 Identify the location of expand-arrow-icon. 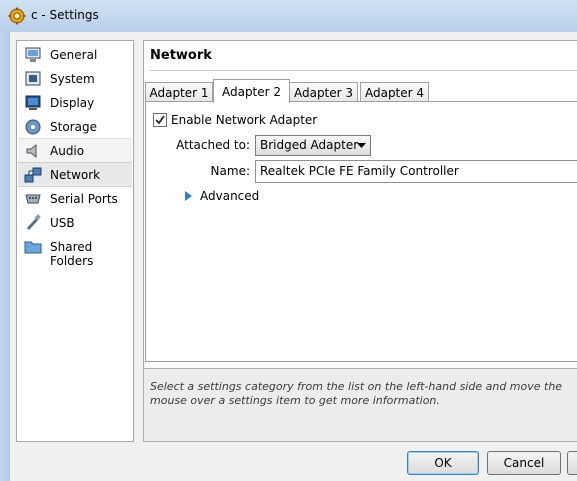
(188, 196).